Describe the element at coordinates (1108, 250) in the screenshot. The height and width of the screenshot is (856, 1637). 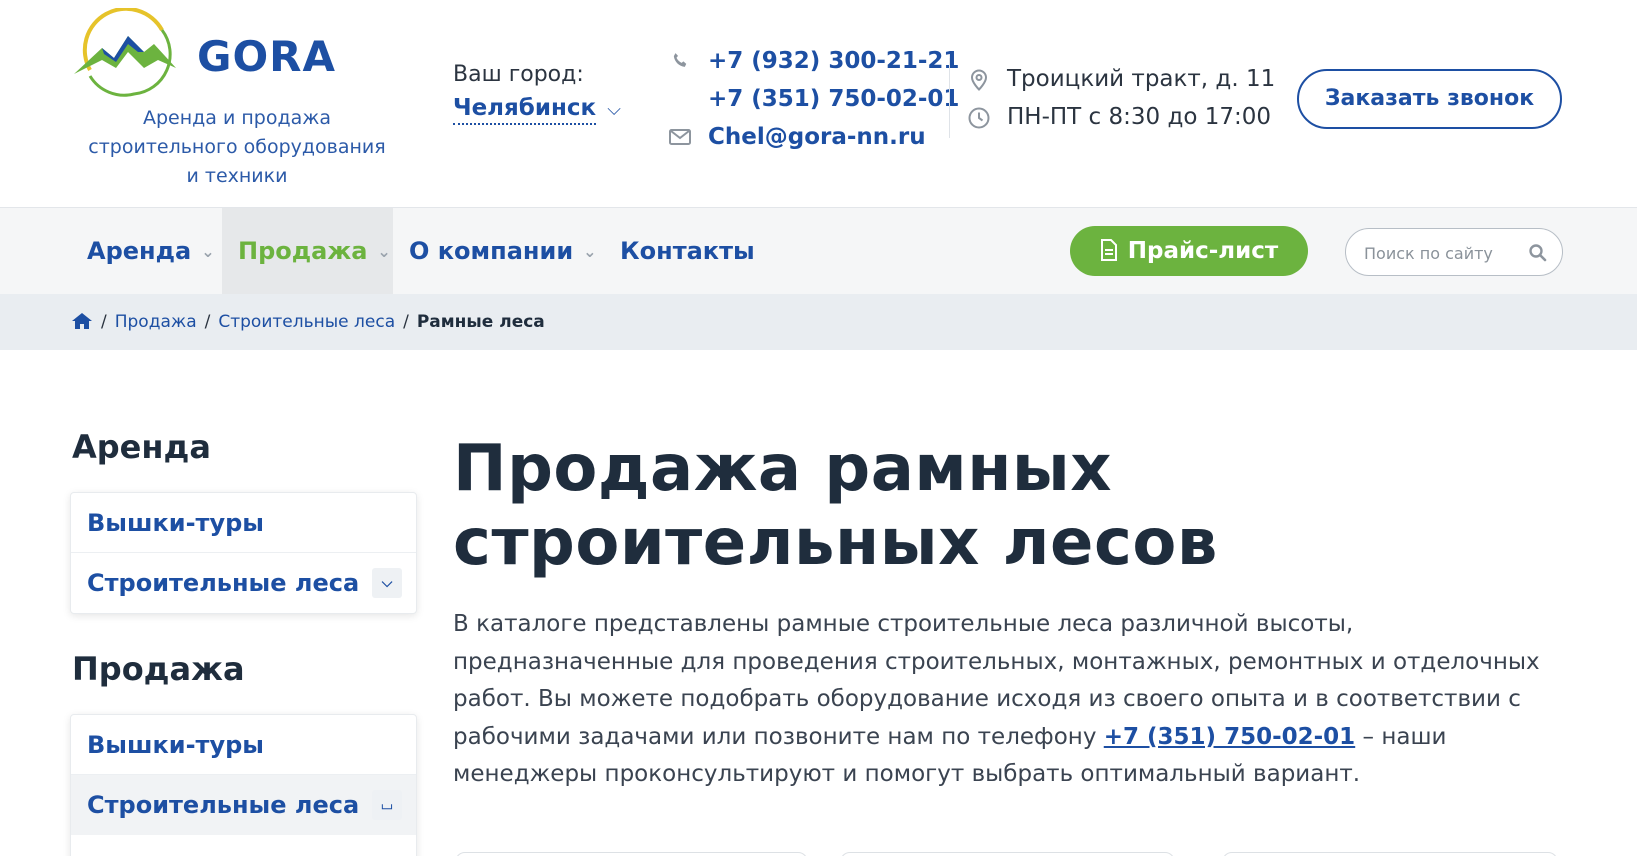
I see `document-icon` at that location.